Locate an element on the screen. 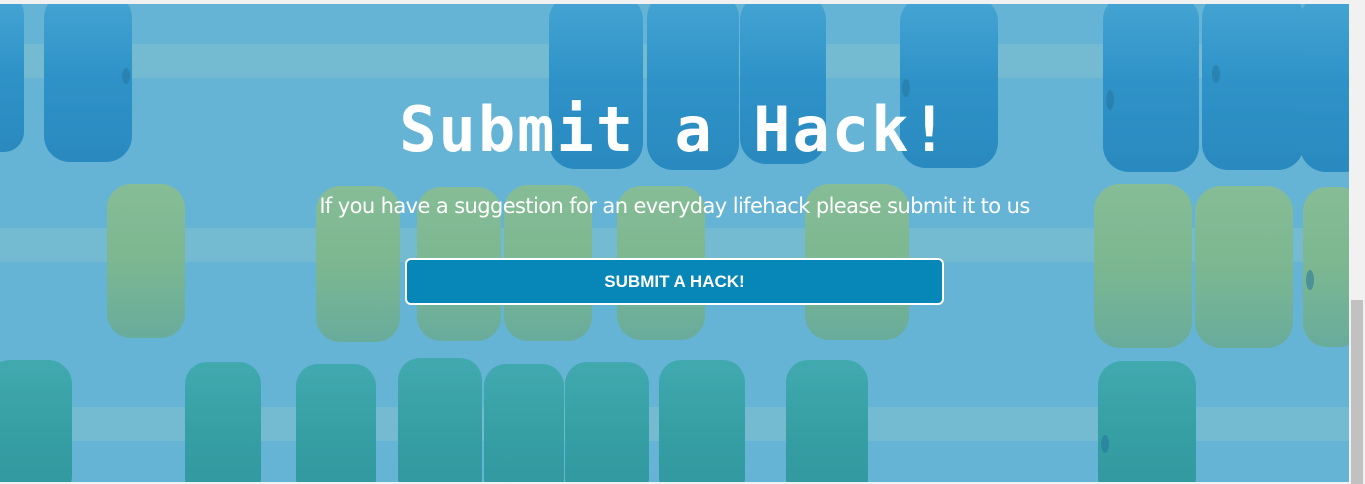 The image size is (1365, 484). submit-hack-button: SUBMIT A HACK! is located at coordinates (674, 281).